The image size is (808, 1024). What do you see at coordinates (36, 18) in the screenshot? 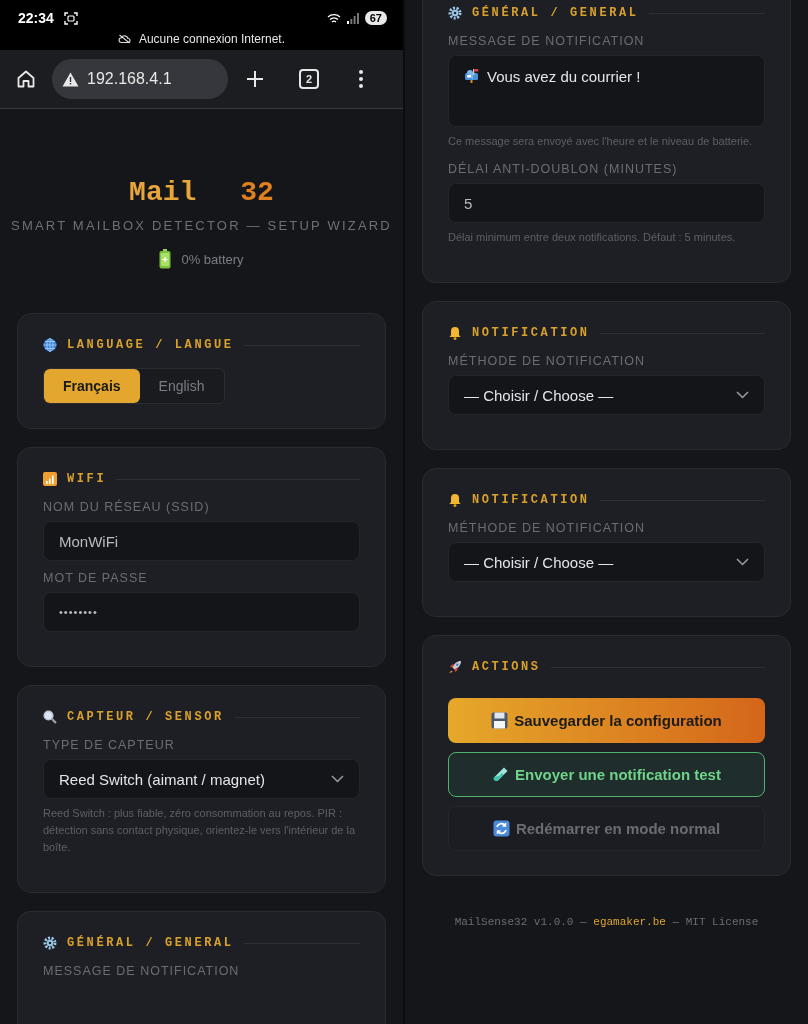
I see `status-time: 22:34` at bounding box center [36, 18].